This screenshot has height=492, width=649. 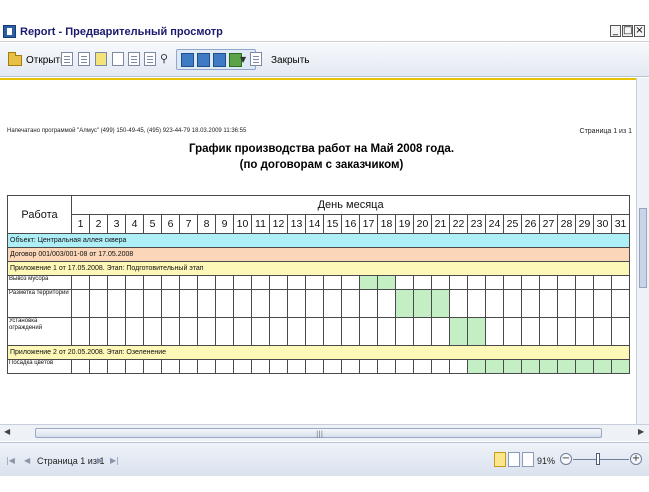 I want to click on zoom-out-icon: −, so click(x=566, y=459).